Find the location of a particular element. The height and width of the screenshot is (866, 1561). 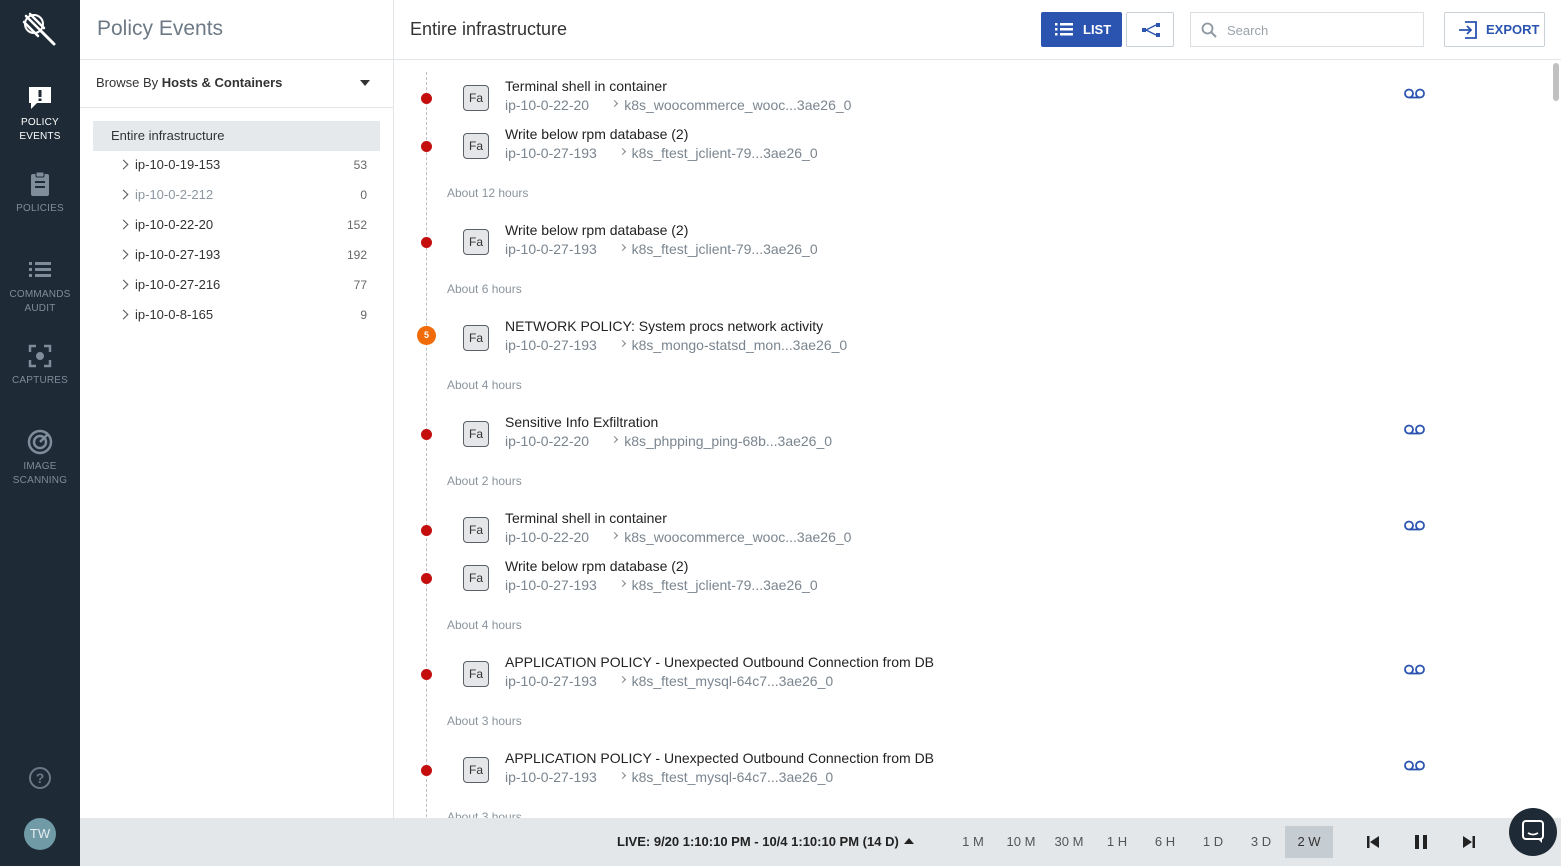

scrollbar is located at coordinates (1556, 439).